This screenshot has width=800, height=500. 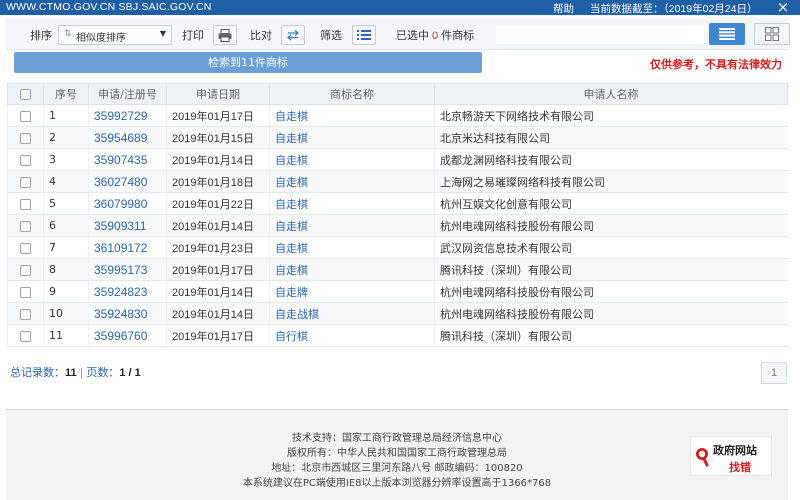 I want to click on table-row: 5 36079980 2019年01月22日 自走棋 杭州互娱文化创意有限公司, so click(x=397, y=203).